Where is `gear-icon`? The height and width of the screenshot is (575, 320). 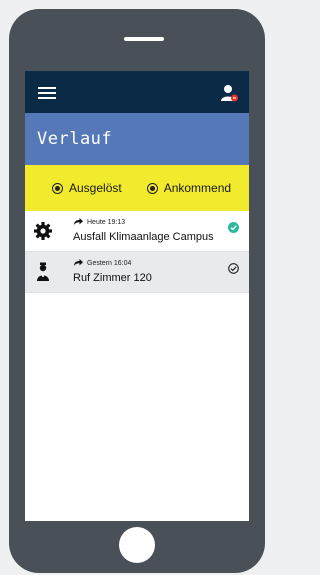
gear-icon is located at coordinates (43, 231).